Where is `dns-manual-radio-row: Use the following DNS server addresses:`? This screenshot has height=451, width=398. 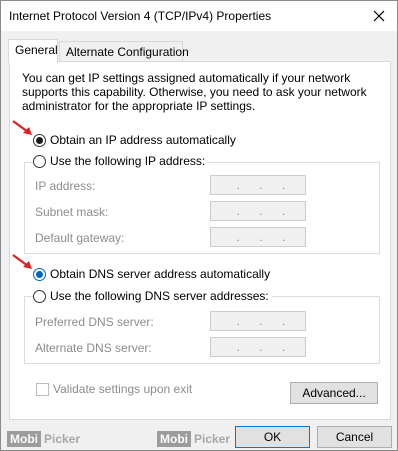 dns-manual-radio-row: Use the following DNS server addresses: is located at coordinates (152, 296).